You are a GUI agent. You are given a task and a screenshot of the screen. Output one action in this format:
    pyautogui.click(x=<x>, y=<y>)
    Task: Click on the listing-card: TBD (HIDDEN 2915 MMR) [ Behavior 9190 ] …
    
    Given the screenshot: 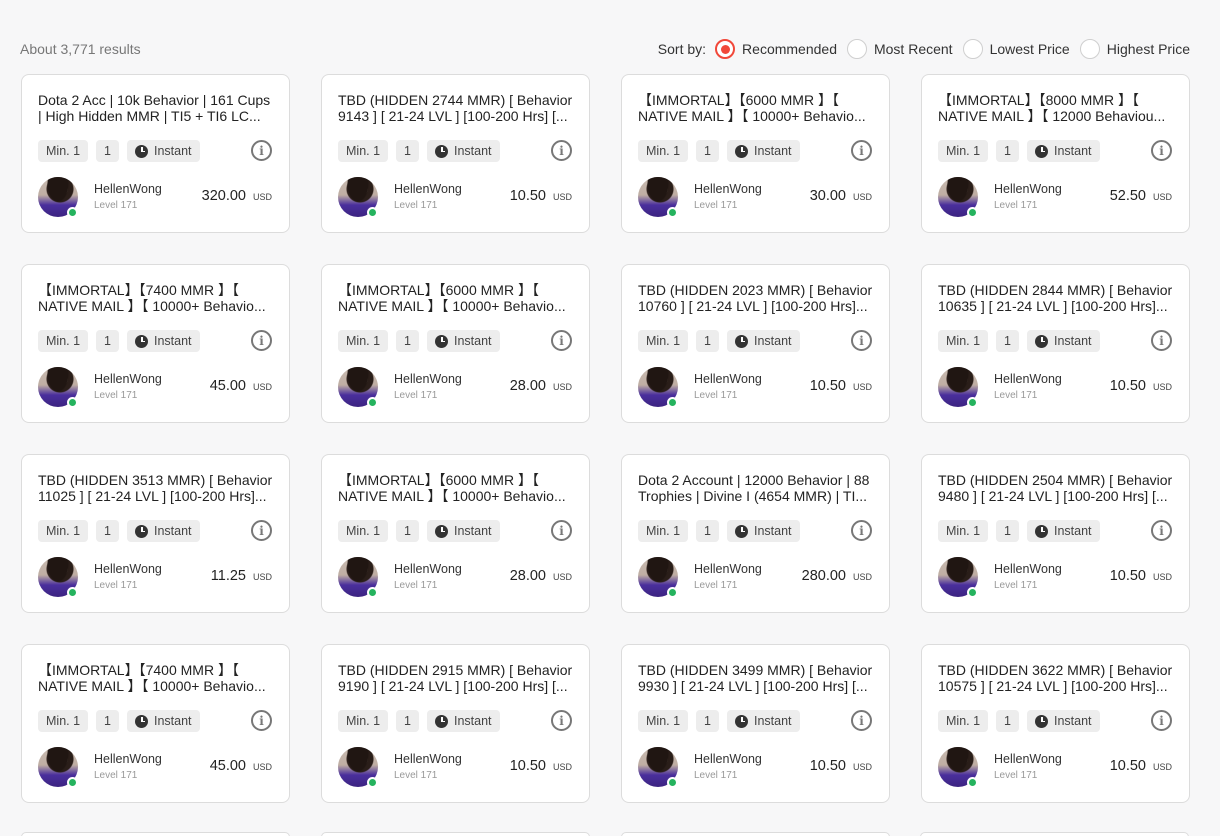 What is the action you would take?
    pyautogui.click(x=455, y=723)
    